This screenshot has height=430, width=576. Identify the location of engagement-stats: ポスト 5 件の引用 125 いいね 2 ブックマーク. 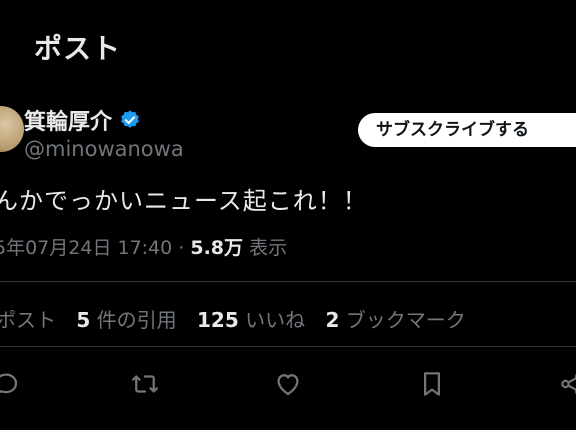
(240, 318).